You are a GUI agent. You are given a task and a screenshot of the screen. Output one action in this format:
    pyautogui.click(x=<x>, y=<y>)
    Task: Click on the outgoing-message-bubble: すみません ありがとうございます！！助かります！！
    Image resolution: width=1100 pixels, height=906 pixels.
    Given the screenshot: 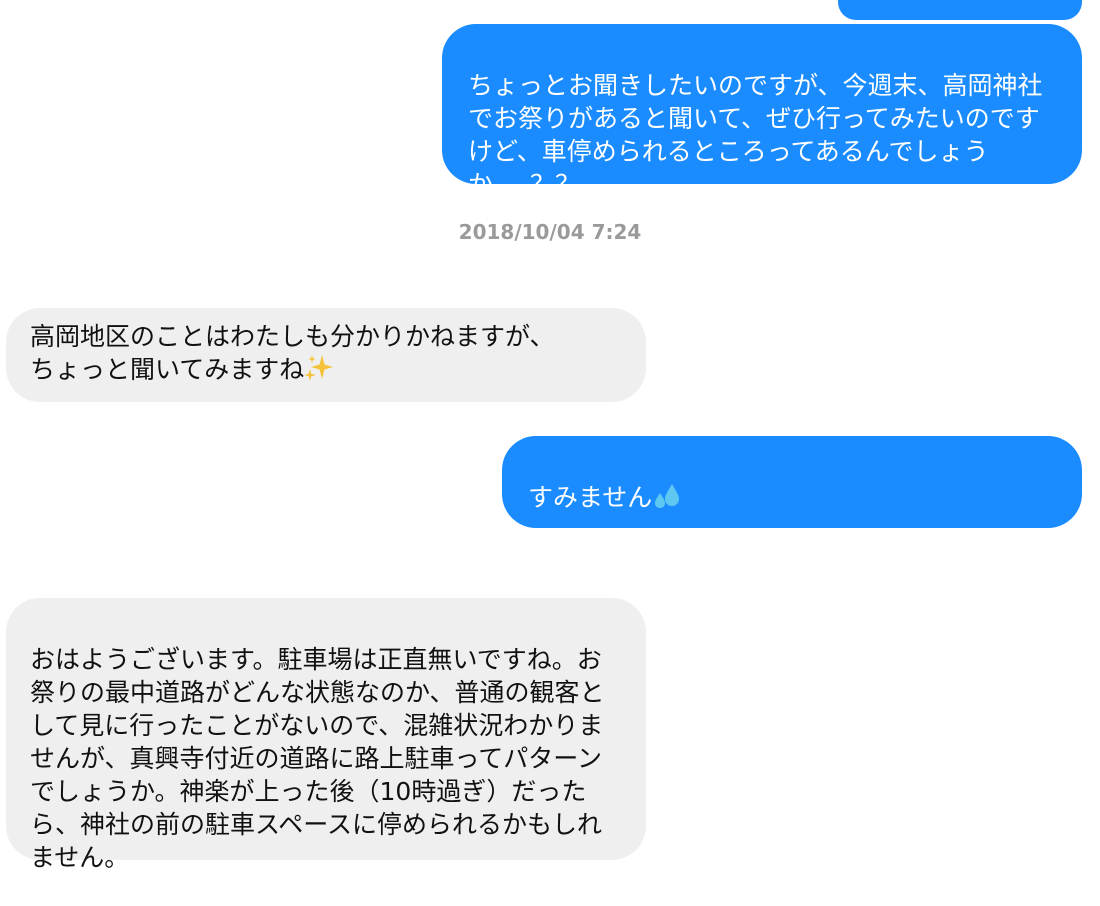 What is the action you would take?
    pyautogui.click(x=792, y=507)
    